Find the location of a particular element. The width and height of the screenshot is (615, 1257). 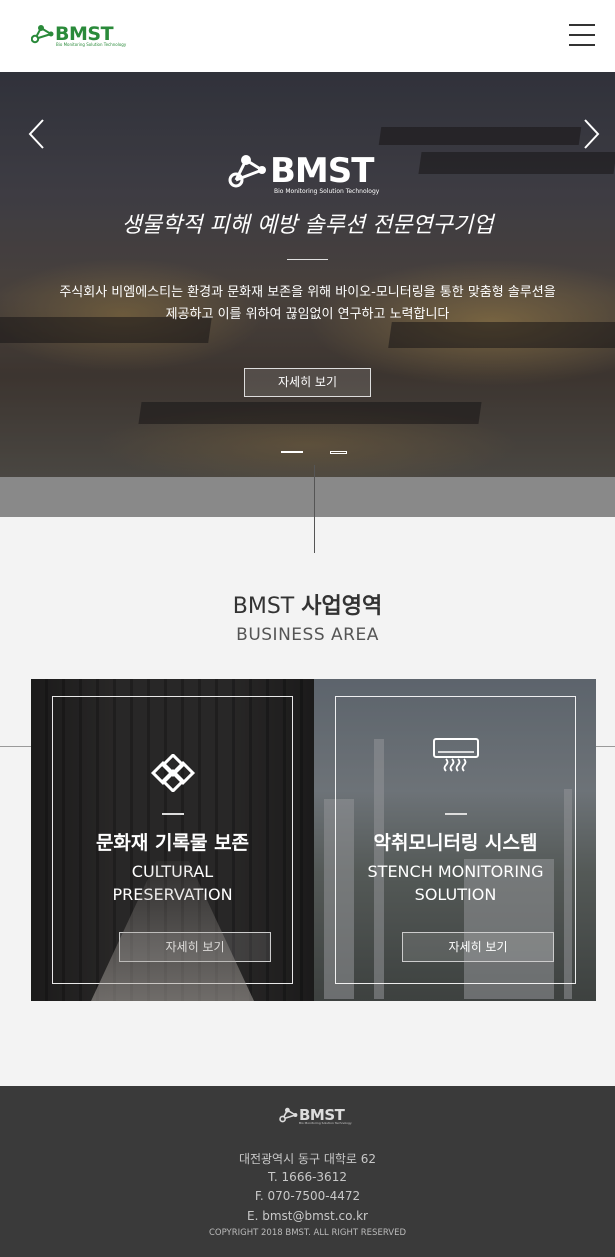

card-english-title: STENCH MONITORING SOLUTION is located at coordinates (455, 883).